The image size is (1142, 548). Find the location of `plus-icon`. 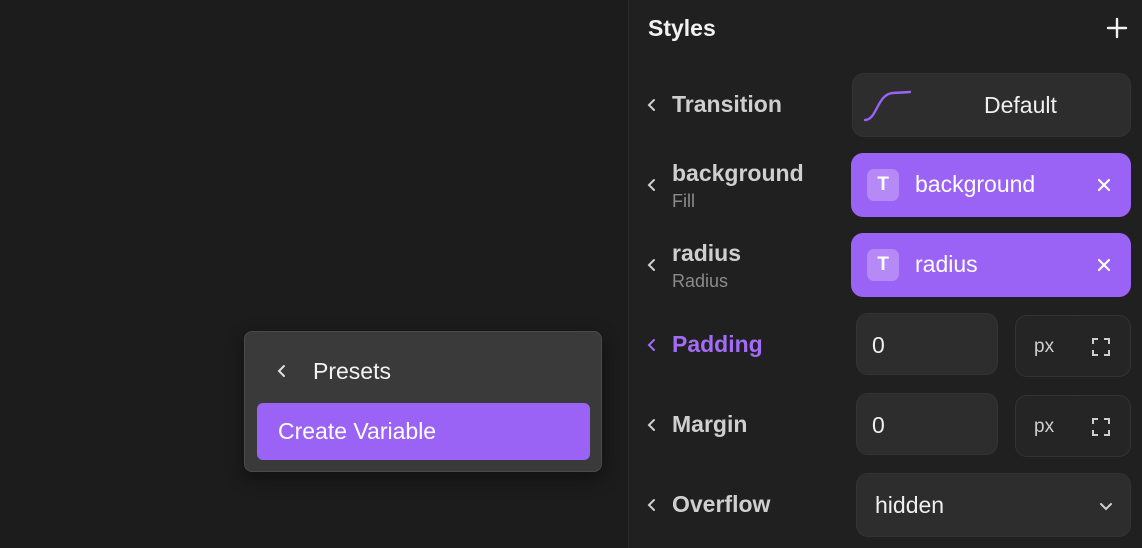

plus-icon is located at coordinates (1117, 28).